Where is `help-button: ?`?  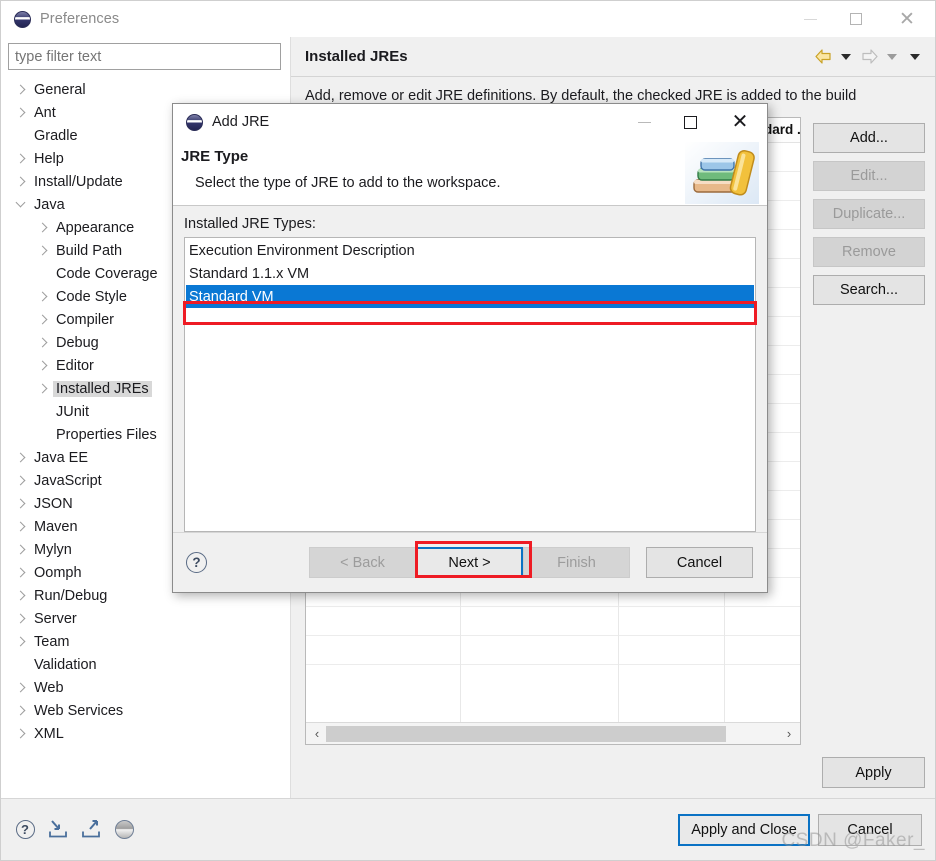
help-button: ? is located at coordinates (25, 830).